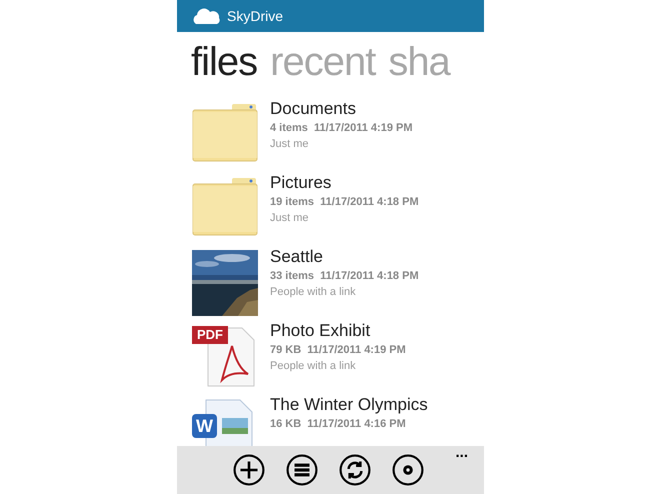  Describe the element at coordinates (338, 331) in the screenshot. I see `file-name: Photo Exhibit` at that location.